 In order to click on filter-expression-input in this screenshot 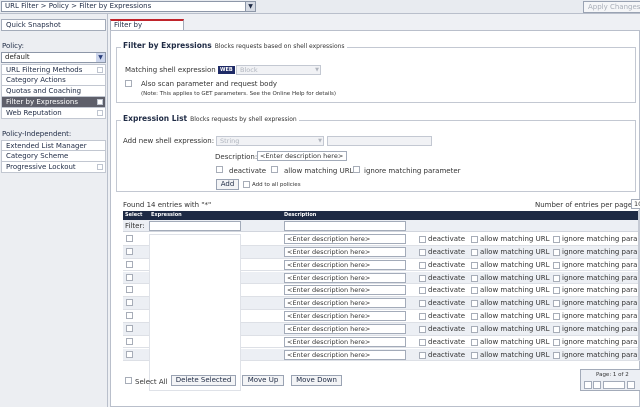, I will do `click(195, 226)`.